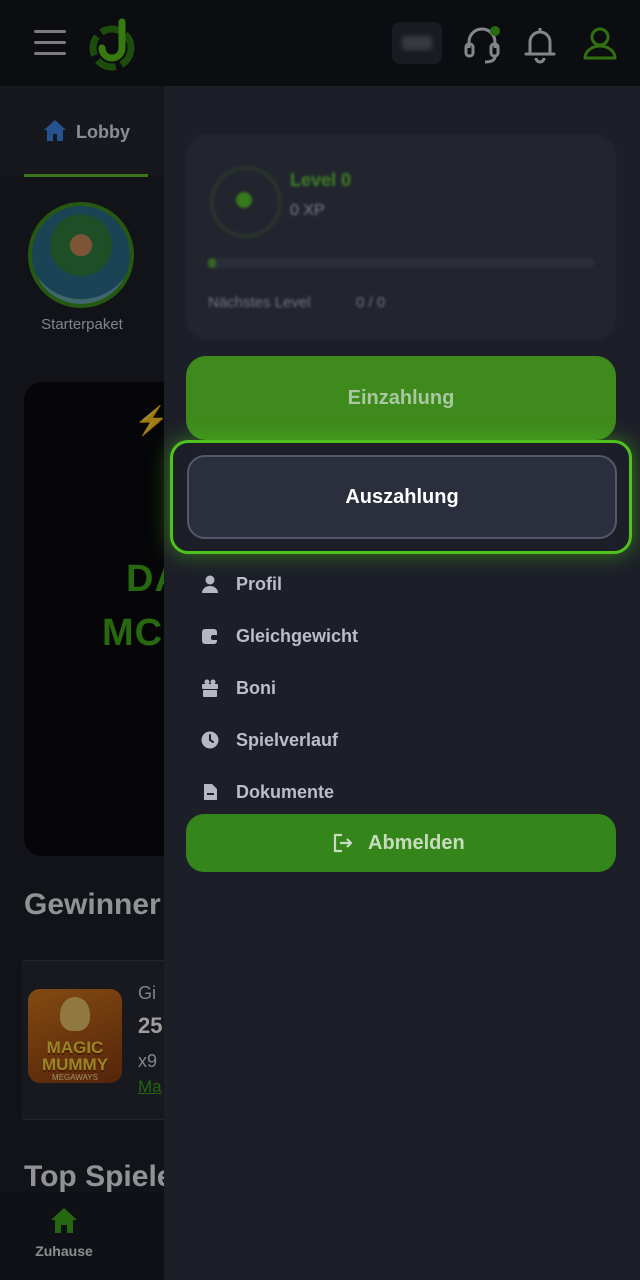 The height and width of the screenshot is (1280, 640). I want to click on level-name: Level 0, so click(321, 180).